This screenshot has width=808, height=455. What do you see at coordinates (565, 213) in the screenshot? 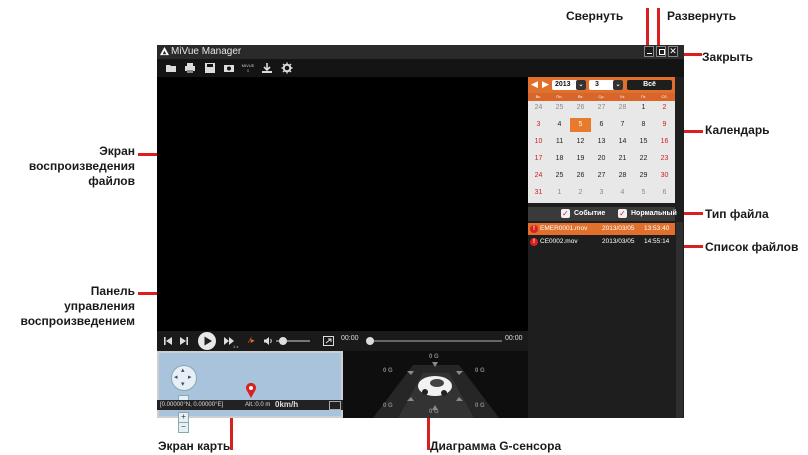
I see `event-checkbox: ✓` at bounding box center [565, 213].